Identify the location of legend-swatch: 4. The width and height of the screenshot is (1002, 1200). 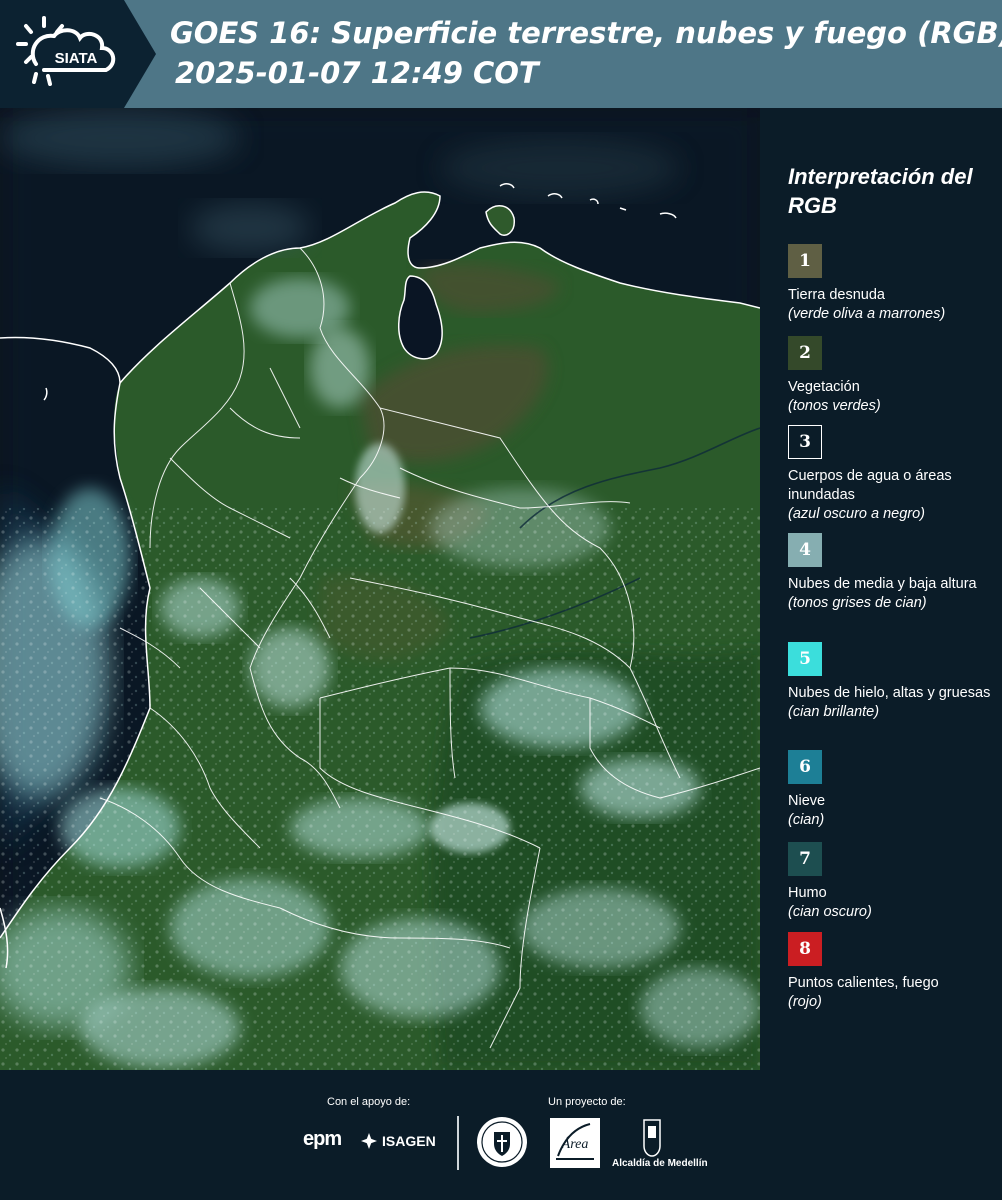
(805, 550).